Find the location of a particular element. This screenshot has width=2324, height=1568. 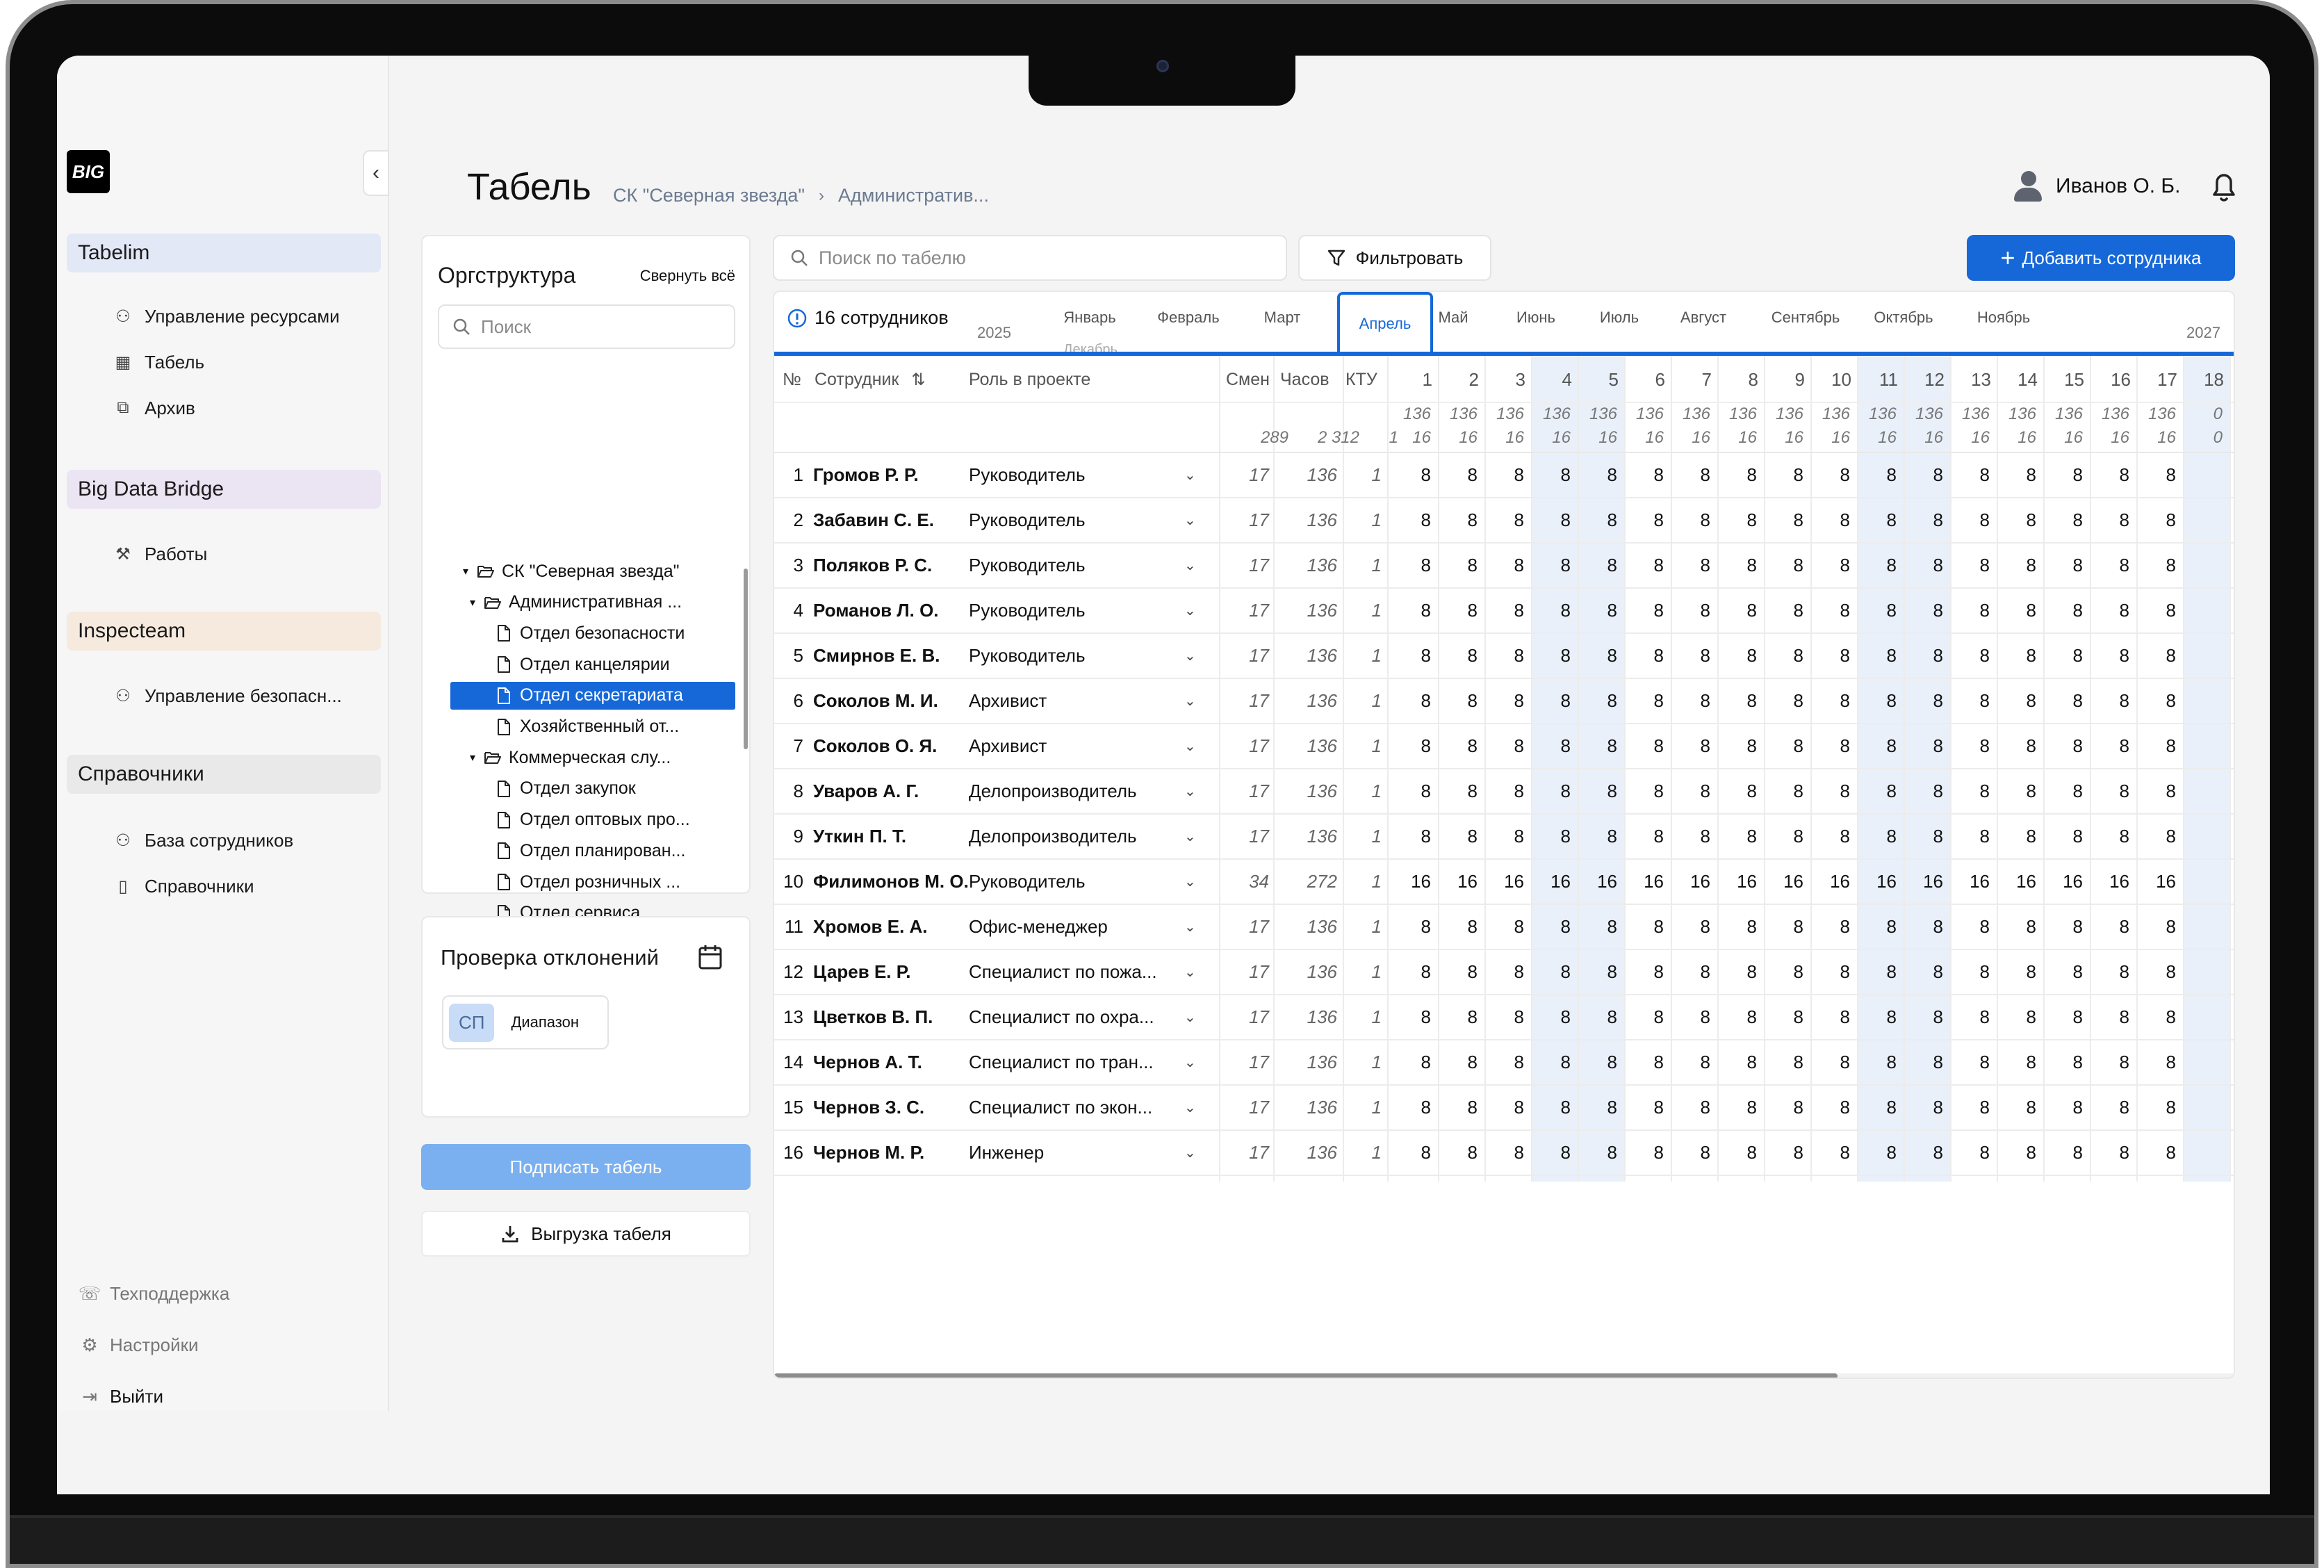

day-header: 16 is located at coordinates (2110, 379).